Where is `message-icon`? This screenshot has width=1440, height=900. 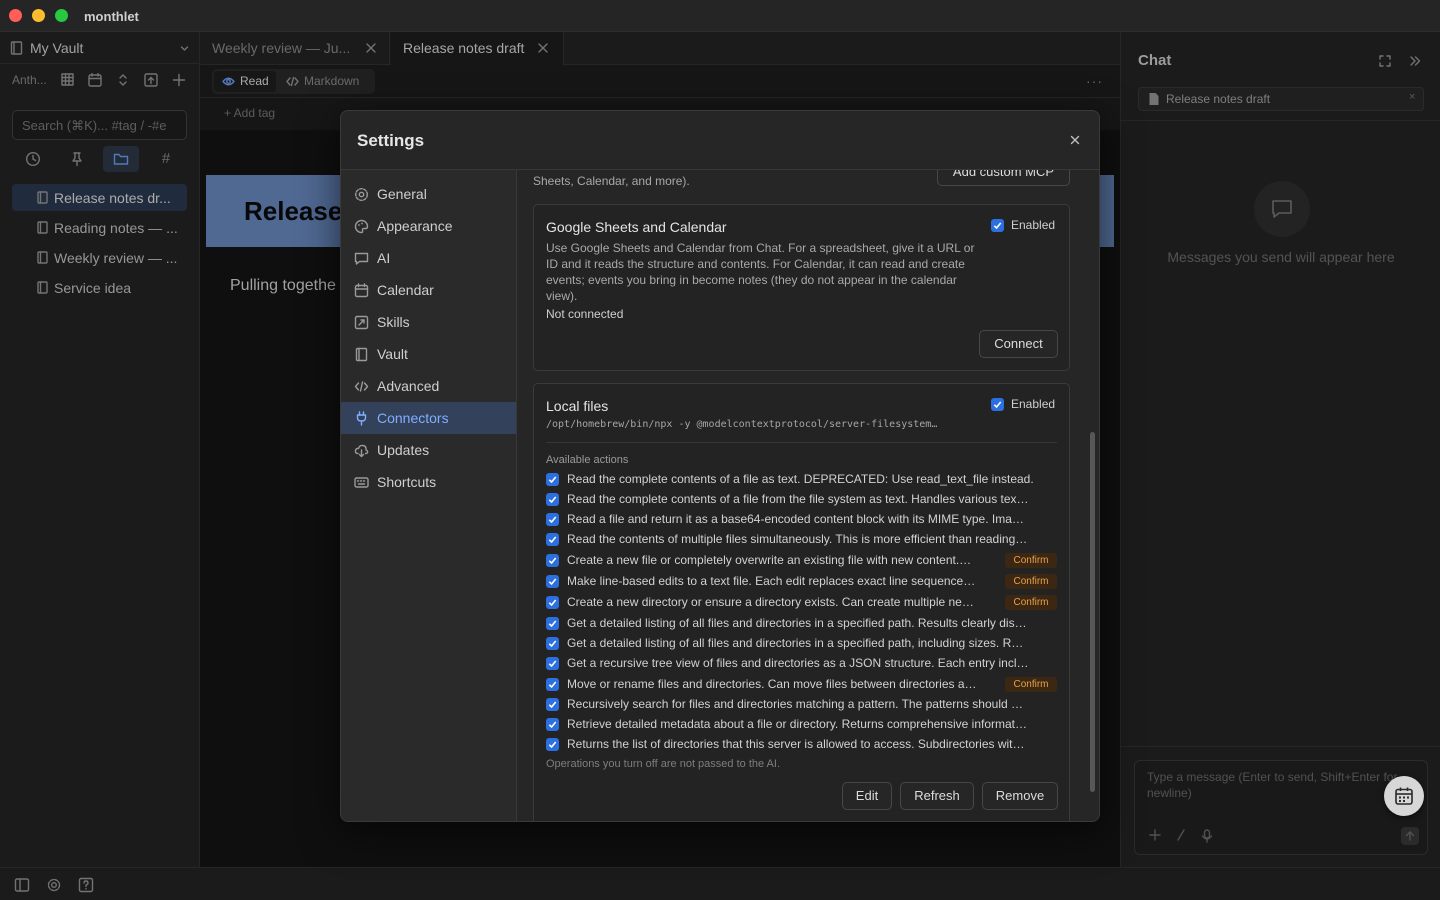
message-icon is located at coordinates (361, 258).